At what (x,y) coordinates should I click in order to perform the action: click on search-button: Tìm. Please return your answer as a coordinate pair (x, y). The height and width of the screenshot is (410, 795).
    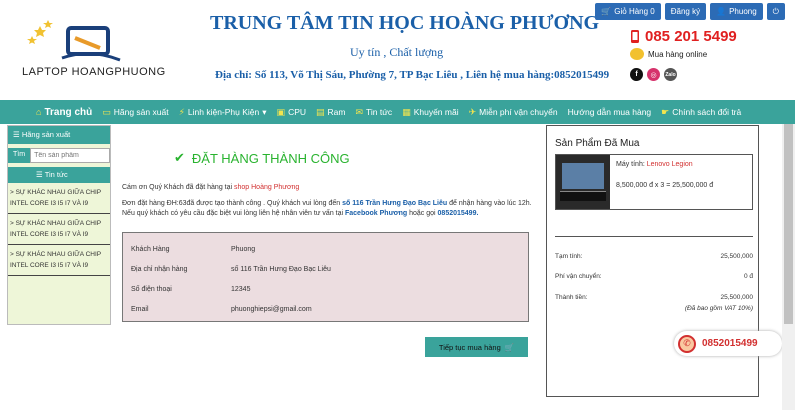
    Looking at the image, I should click on (19, 155).